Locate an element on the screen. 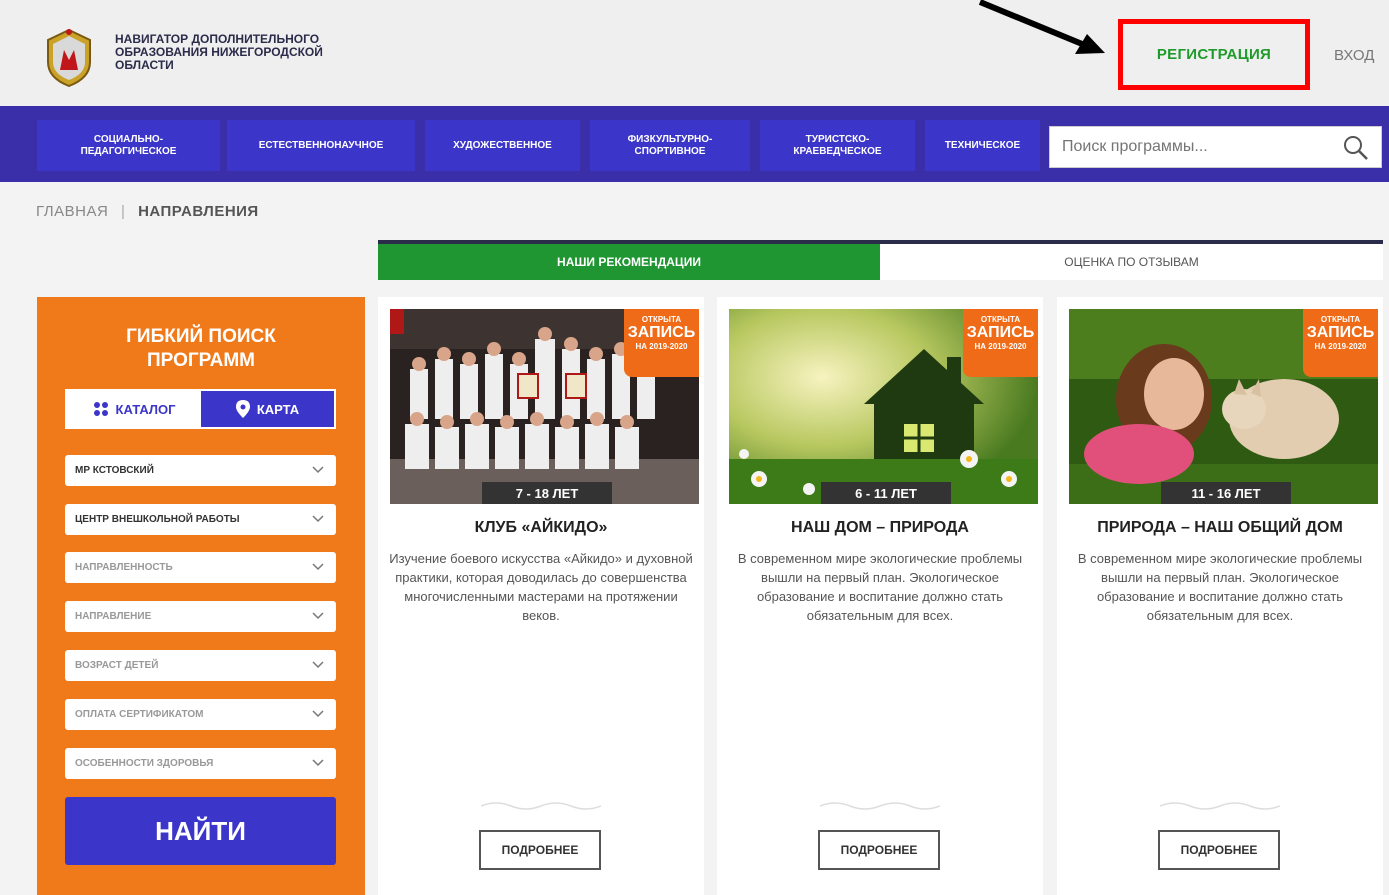 The height and width of the screenshot is (895, 1389). age-range-badge: 6 - 11 ЛЕТ is located at coordinates (886, 493).